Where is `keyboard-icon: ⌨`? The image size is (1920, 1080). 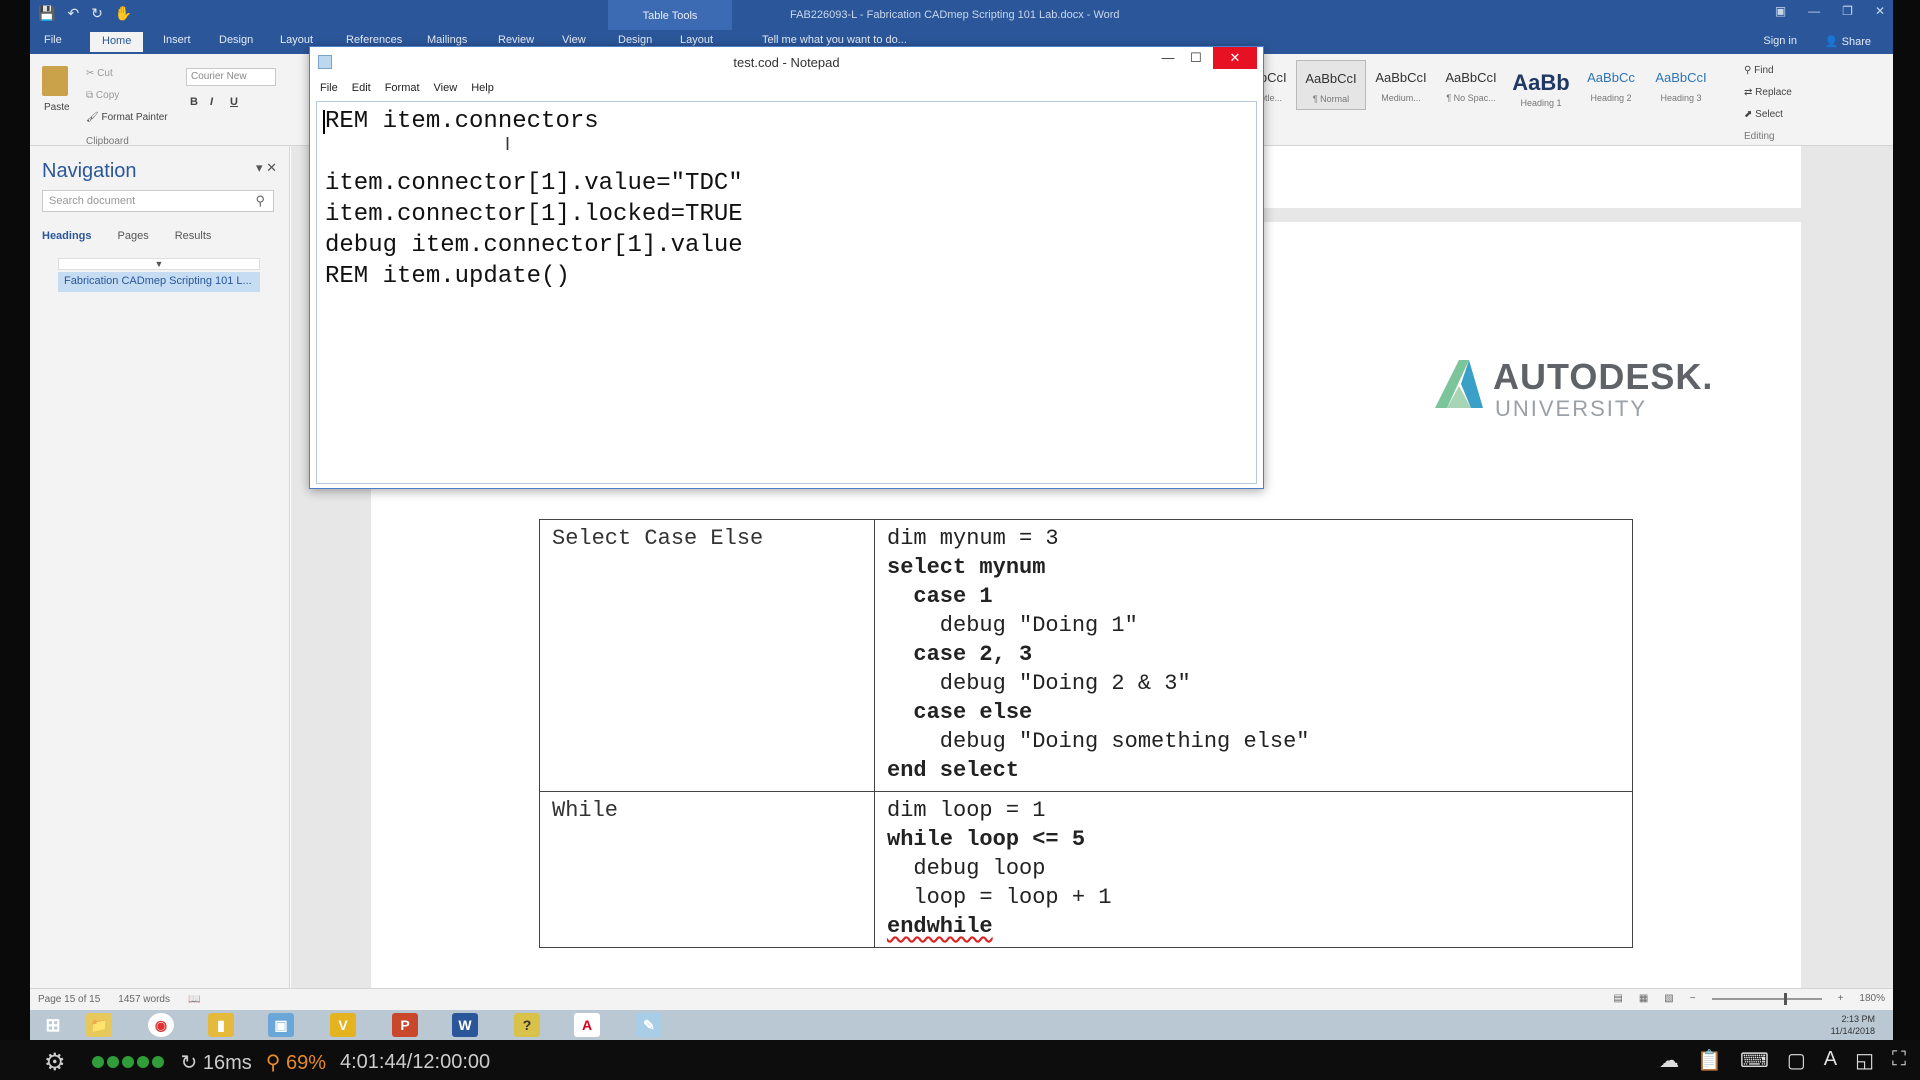
keyboard-icon: ⌨ is located at coordinates (1754, 1060).